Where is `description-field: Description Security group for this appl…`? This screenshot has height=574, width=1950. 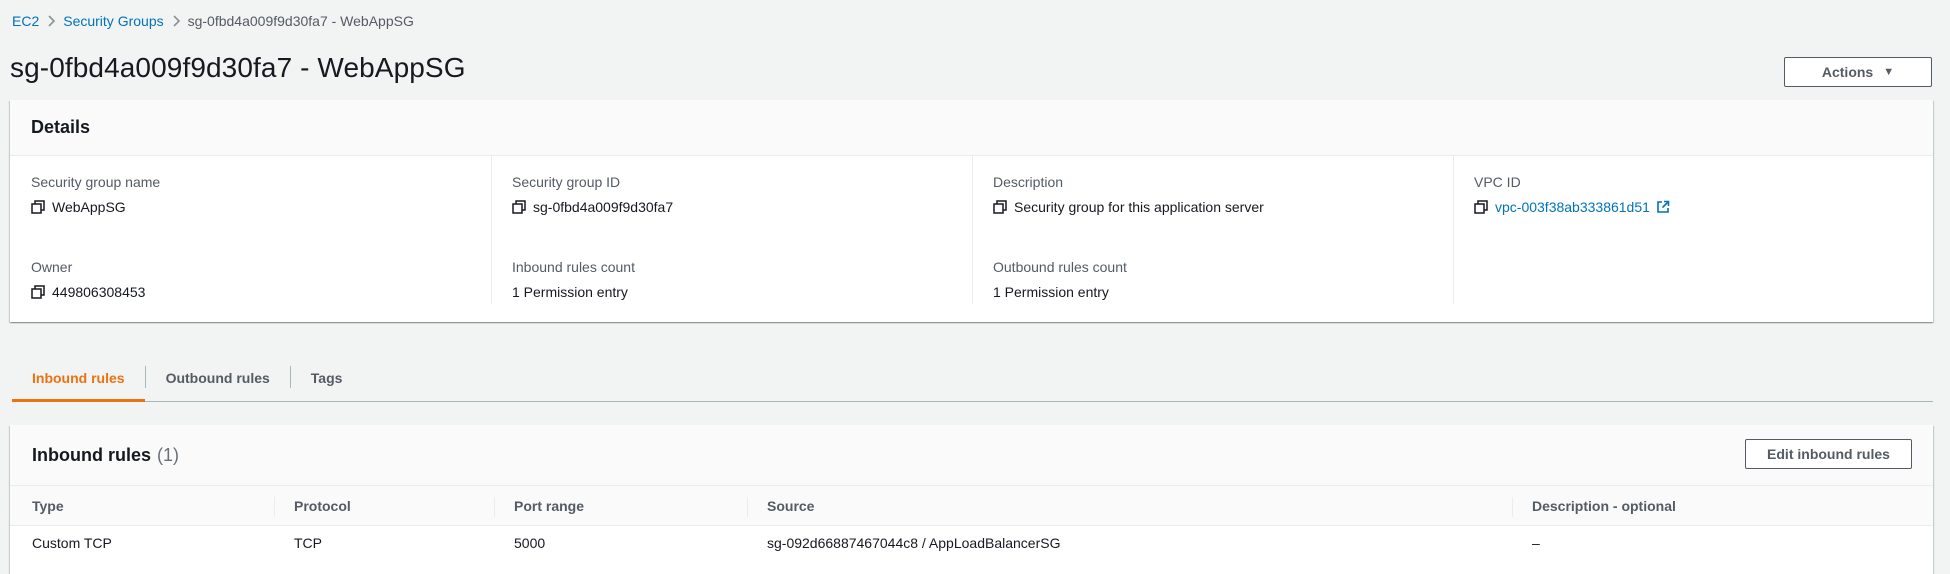
description-field: Description Security group for this appl… is located at coordinates (1128, 194).